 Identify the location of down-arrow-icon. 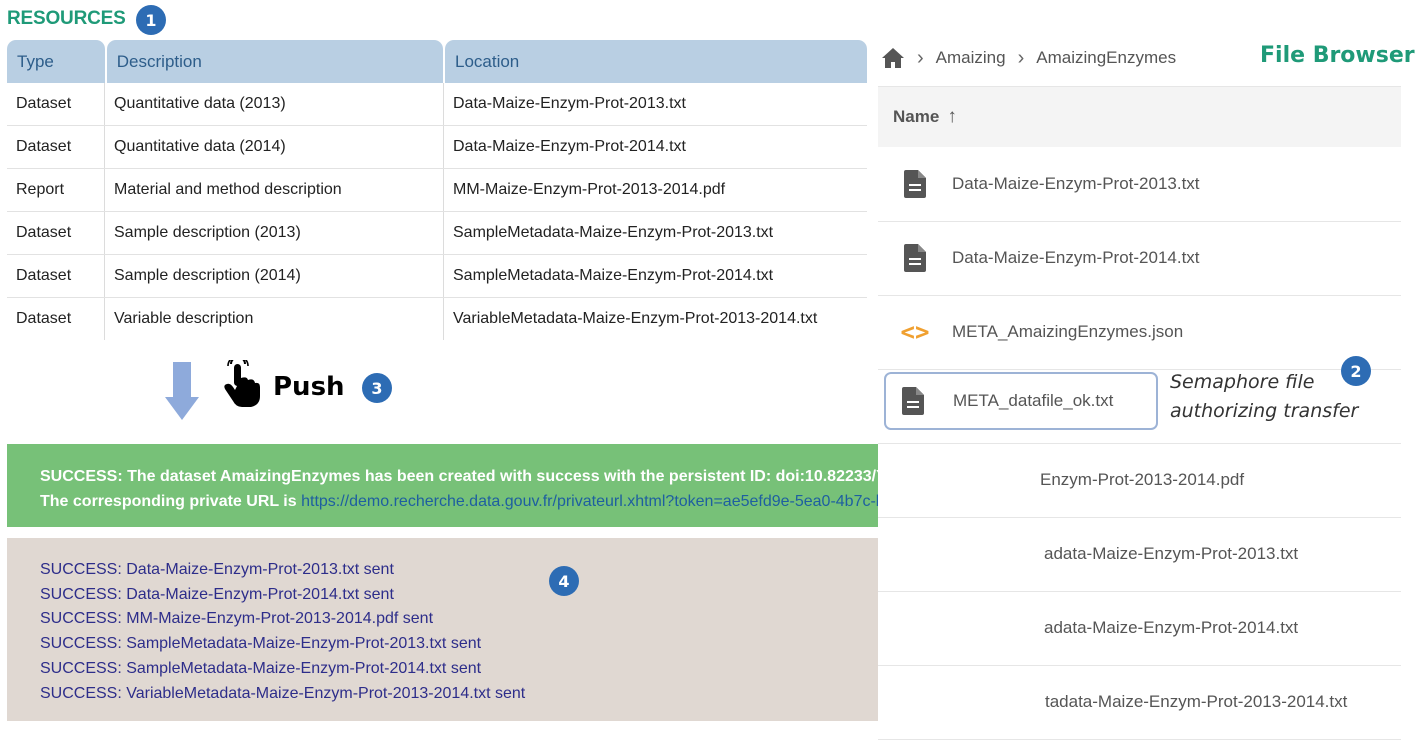
(182, 408).